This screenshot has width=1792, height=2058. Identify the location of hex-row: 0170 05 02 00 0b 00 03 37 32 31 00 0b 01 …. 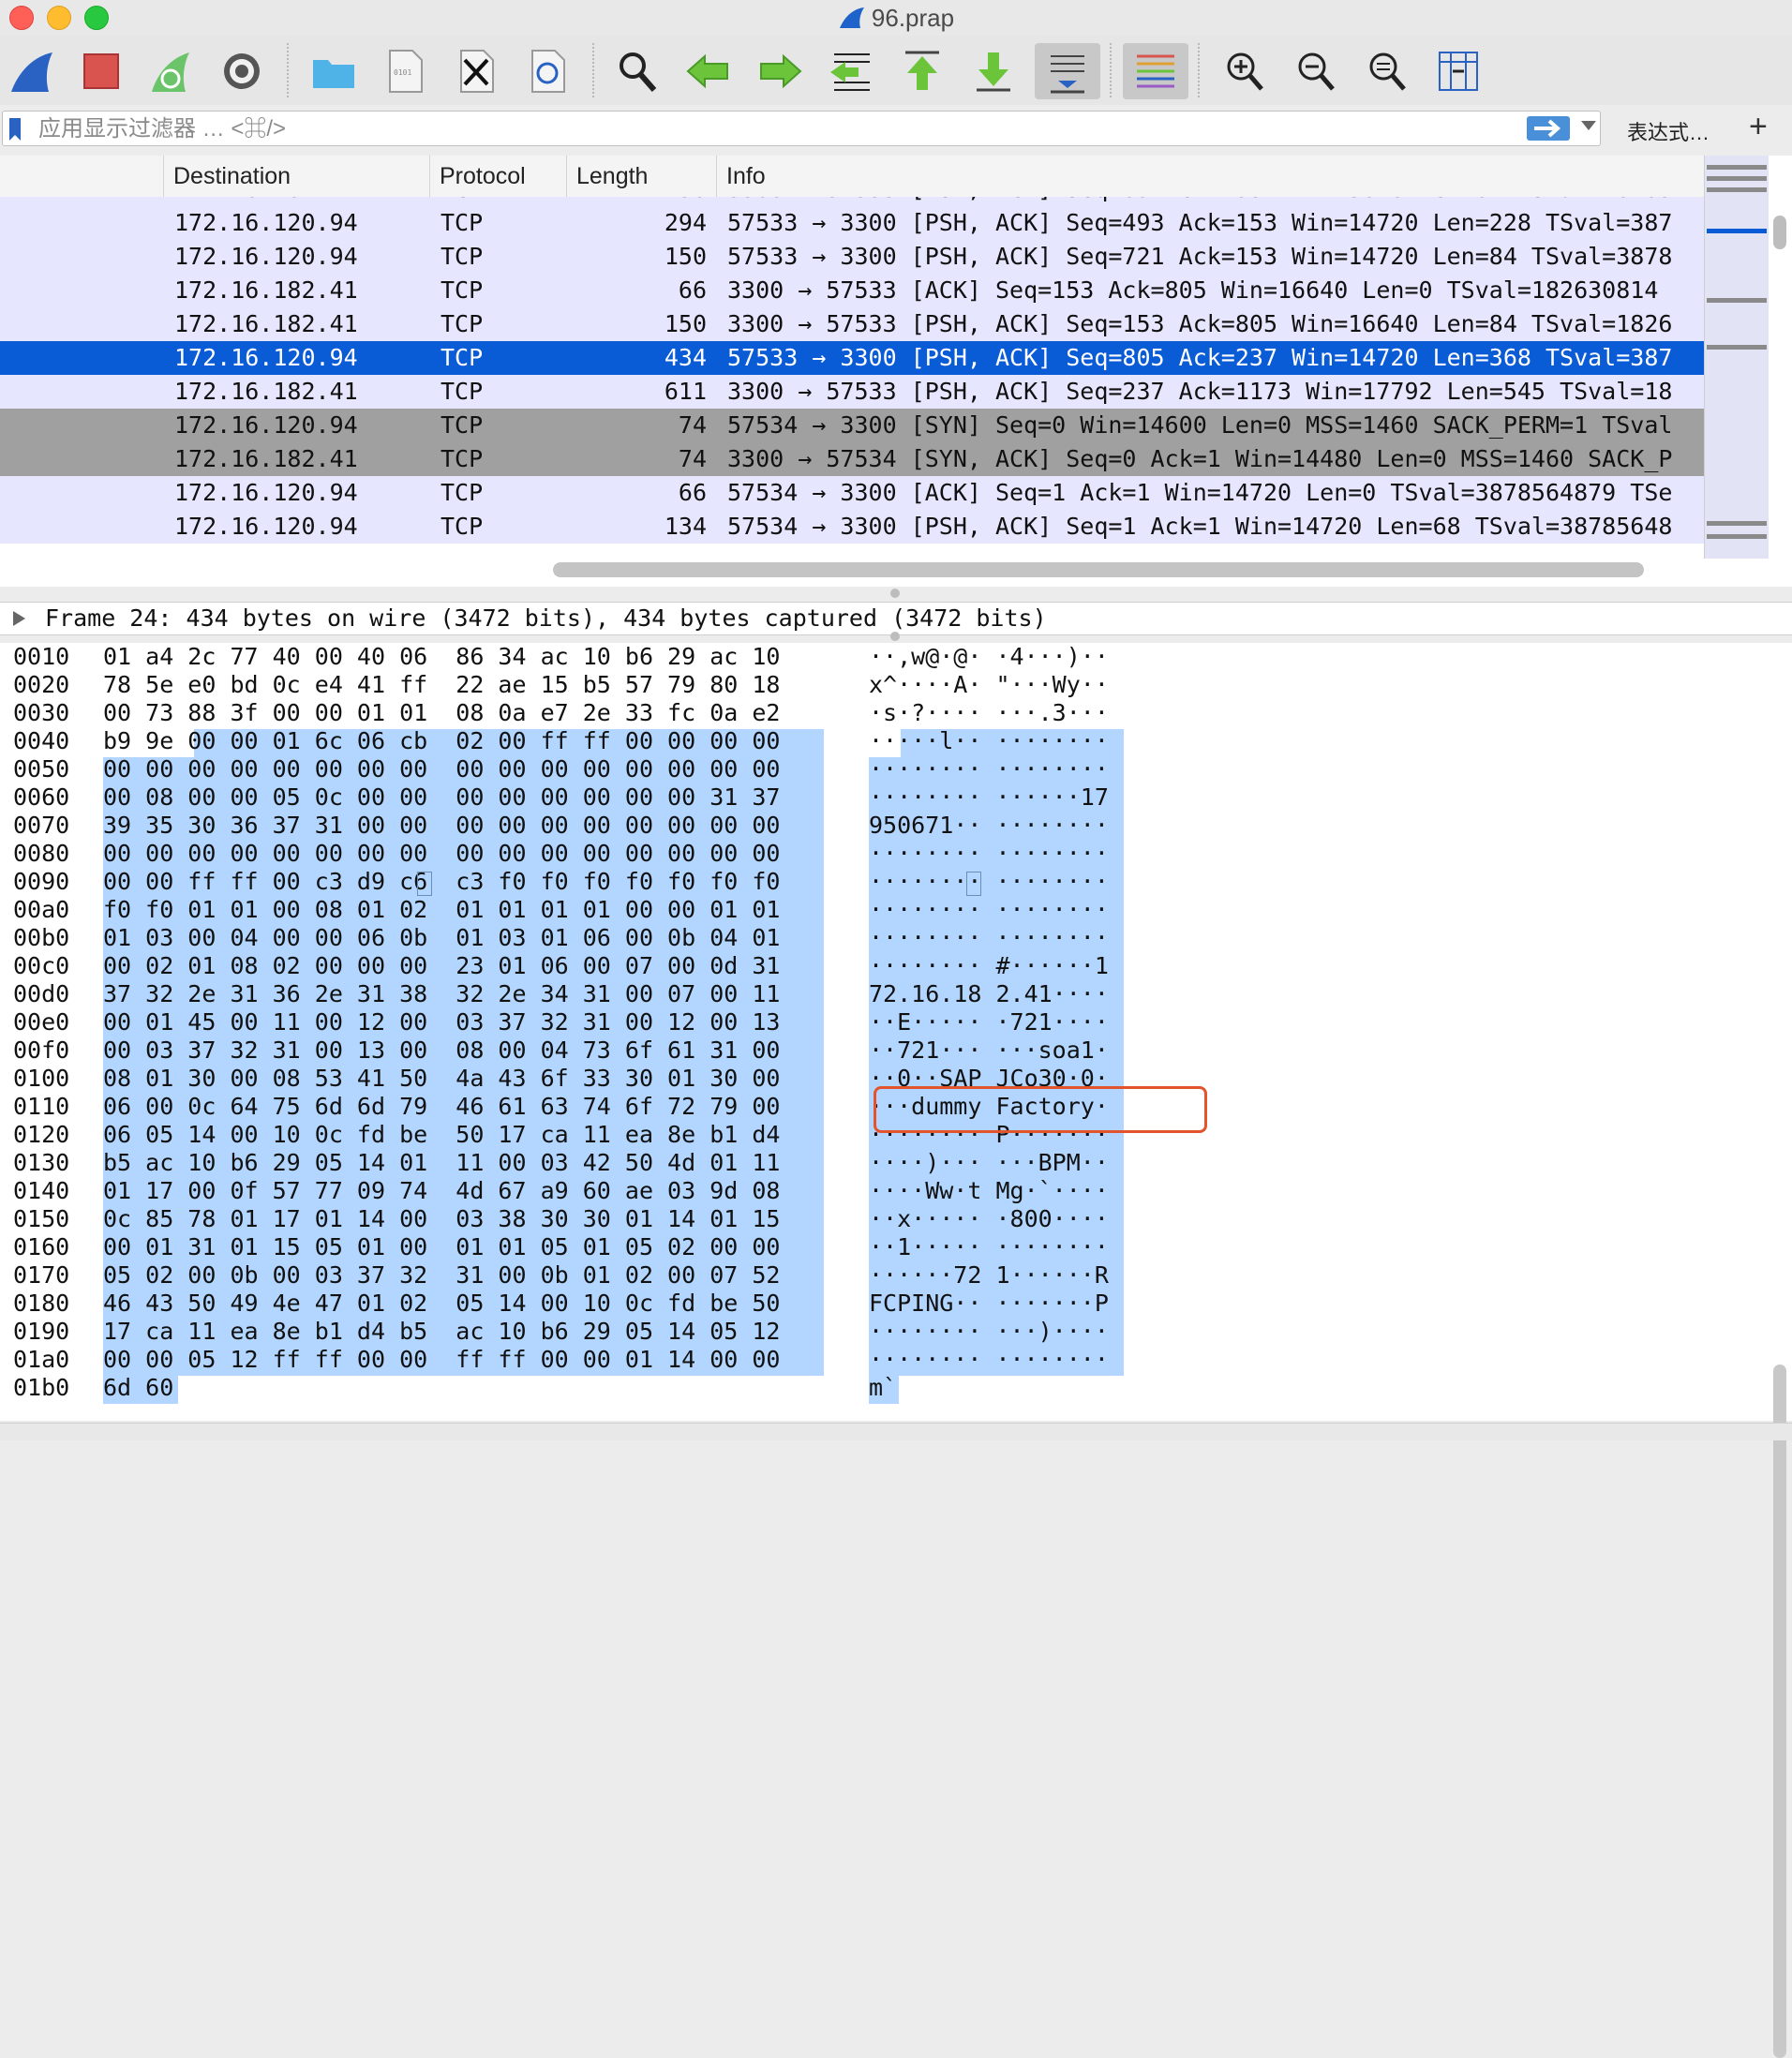
(844, 1275).